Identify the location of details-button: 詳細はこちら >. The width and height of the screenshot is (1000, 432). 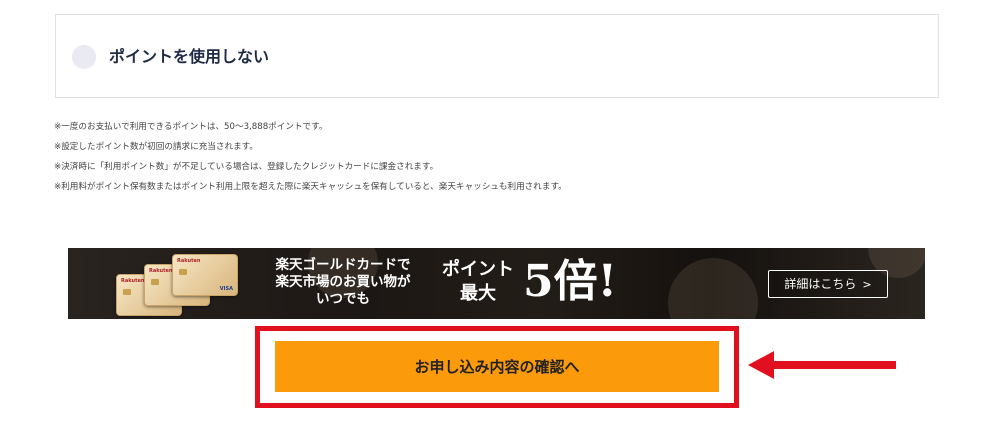
(828, 284).